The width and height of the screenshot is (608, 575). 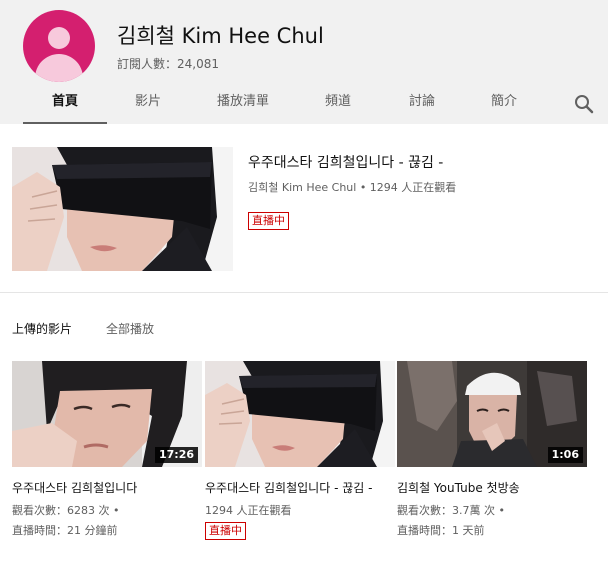 I want to click on subscriber-count: 訂閱人數：24,081, so click(x=168, y=64).